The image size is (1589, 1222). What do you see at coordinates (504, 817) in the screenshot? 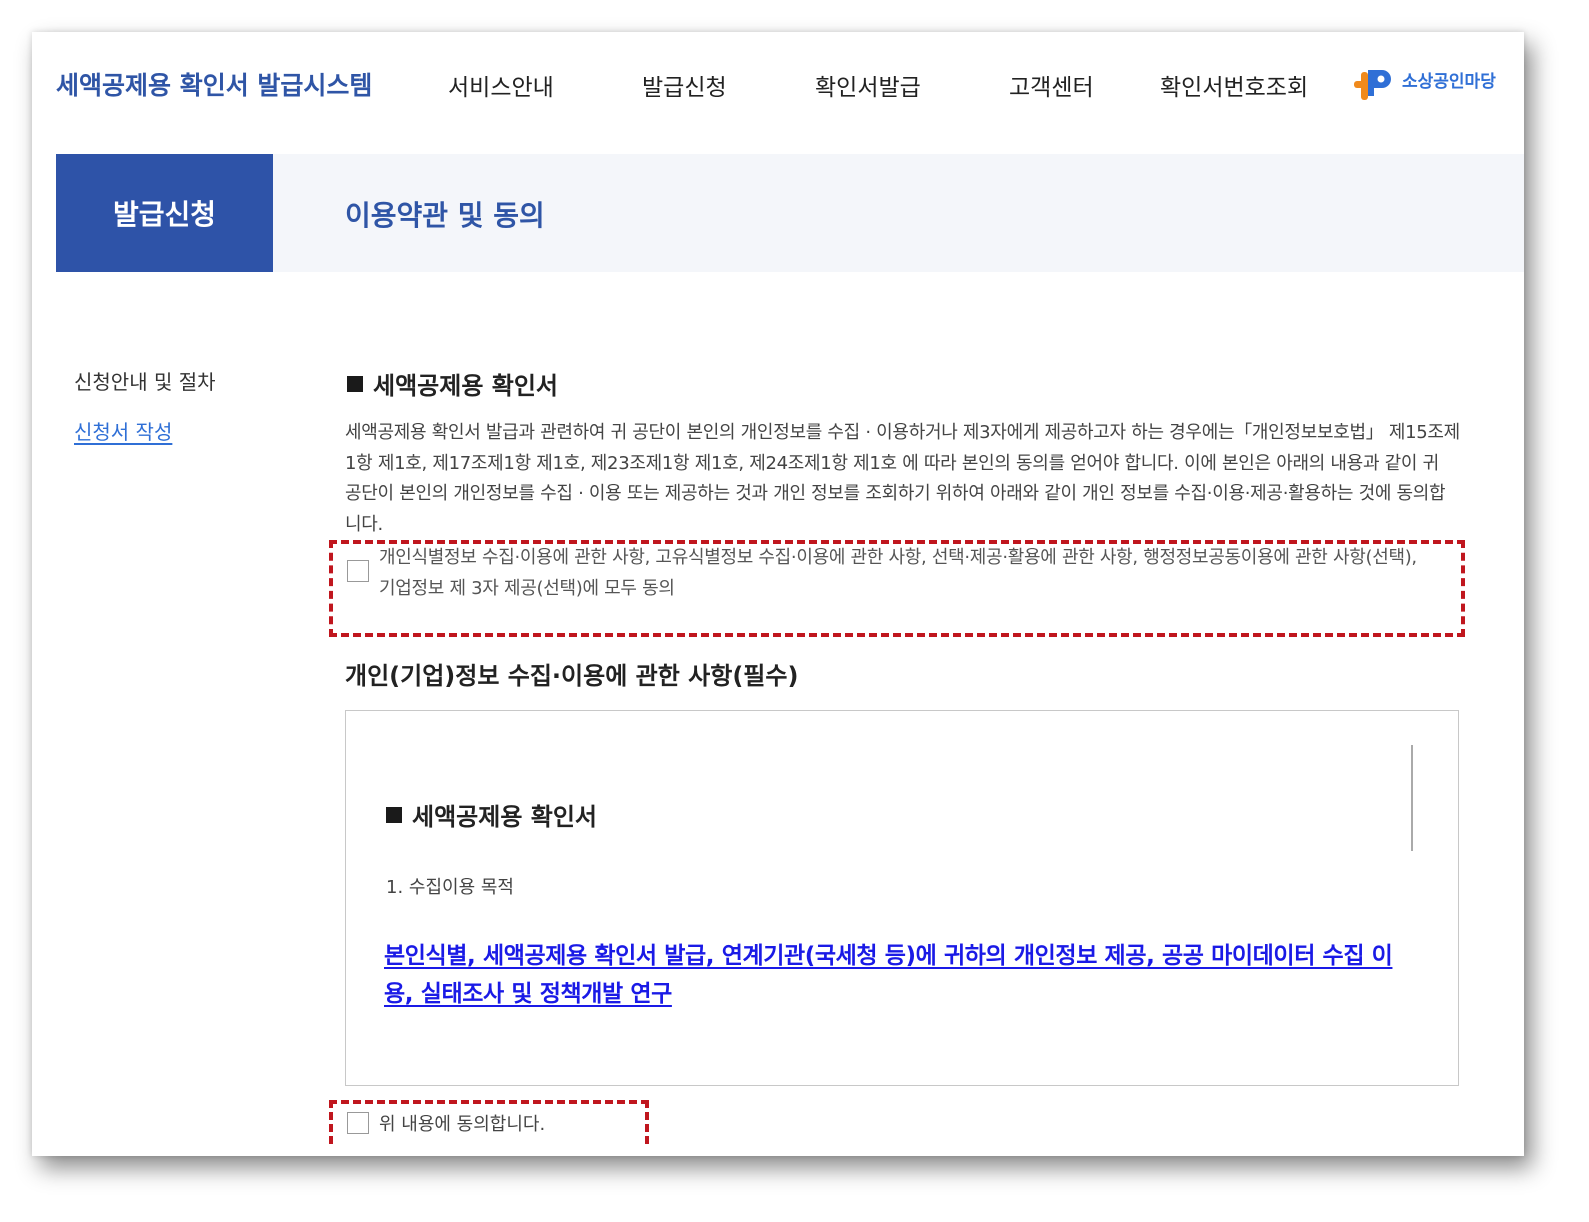
I see `terms-title-text: 세액공제용 확인서` at bounding box center [504, 817].